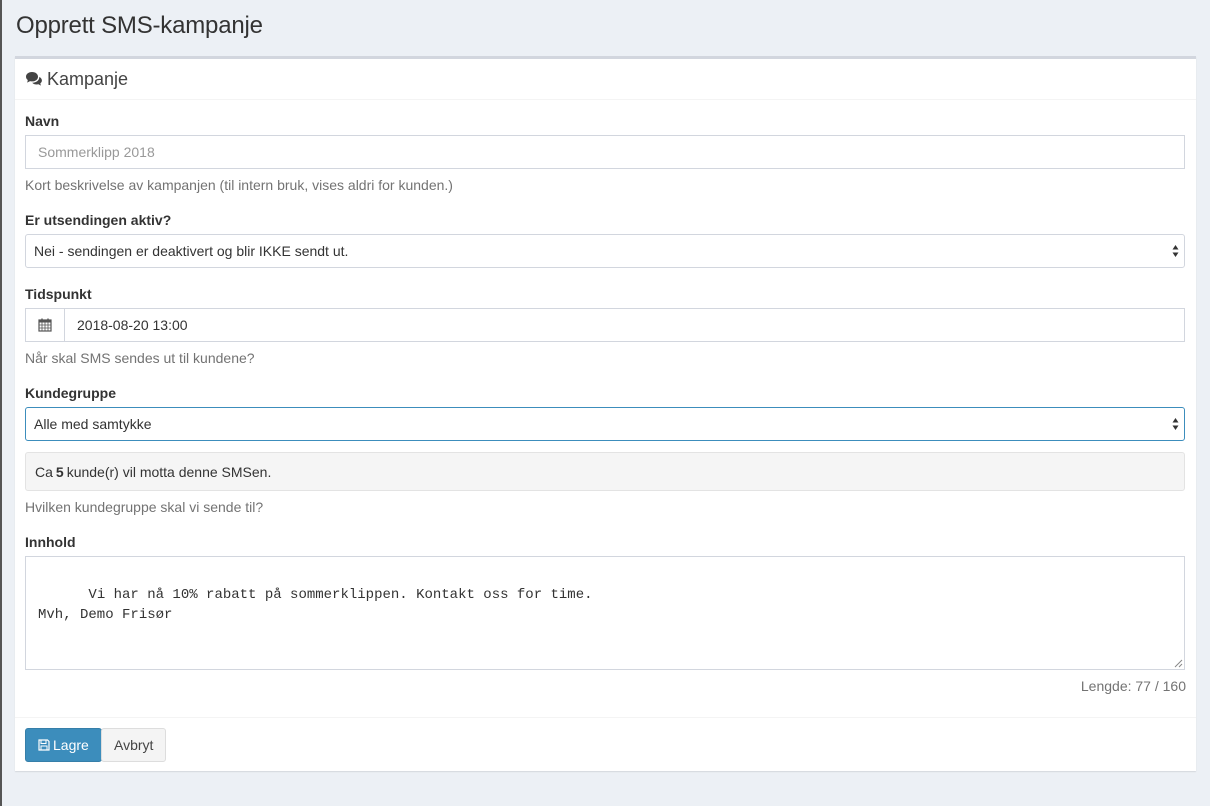 Image resolution: width=1210 pixels, height=806 pixels. What do you see at coordinates (605, 152) in the screenshot?
I see `name-input: Sommerklipp 2018` at bounding box center [605, 152].